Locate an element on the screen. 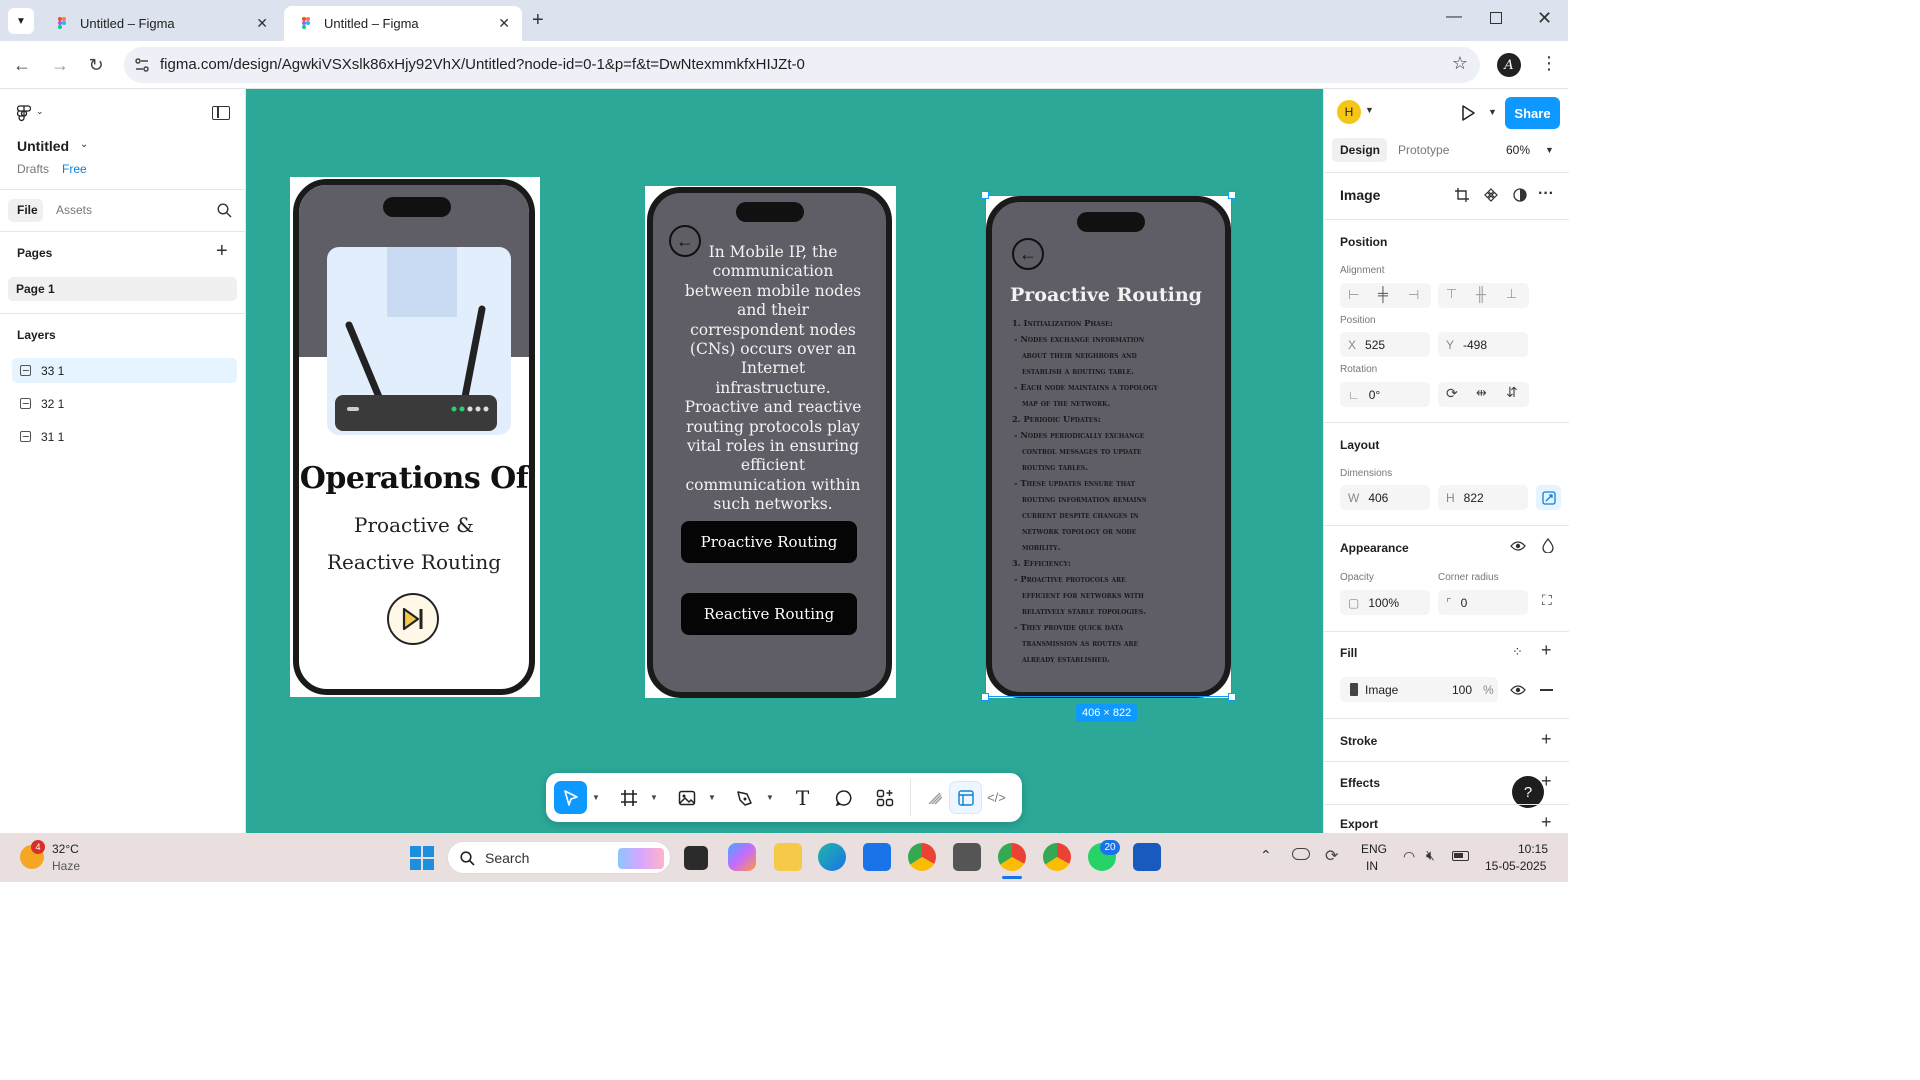 This screenshot has height=1080, width=1920. language: ENG is located at coordinates (1374, 849).